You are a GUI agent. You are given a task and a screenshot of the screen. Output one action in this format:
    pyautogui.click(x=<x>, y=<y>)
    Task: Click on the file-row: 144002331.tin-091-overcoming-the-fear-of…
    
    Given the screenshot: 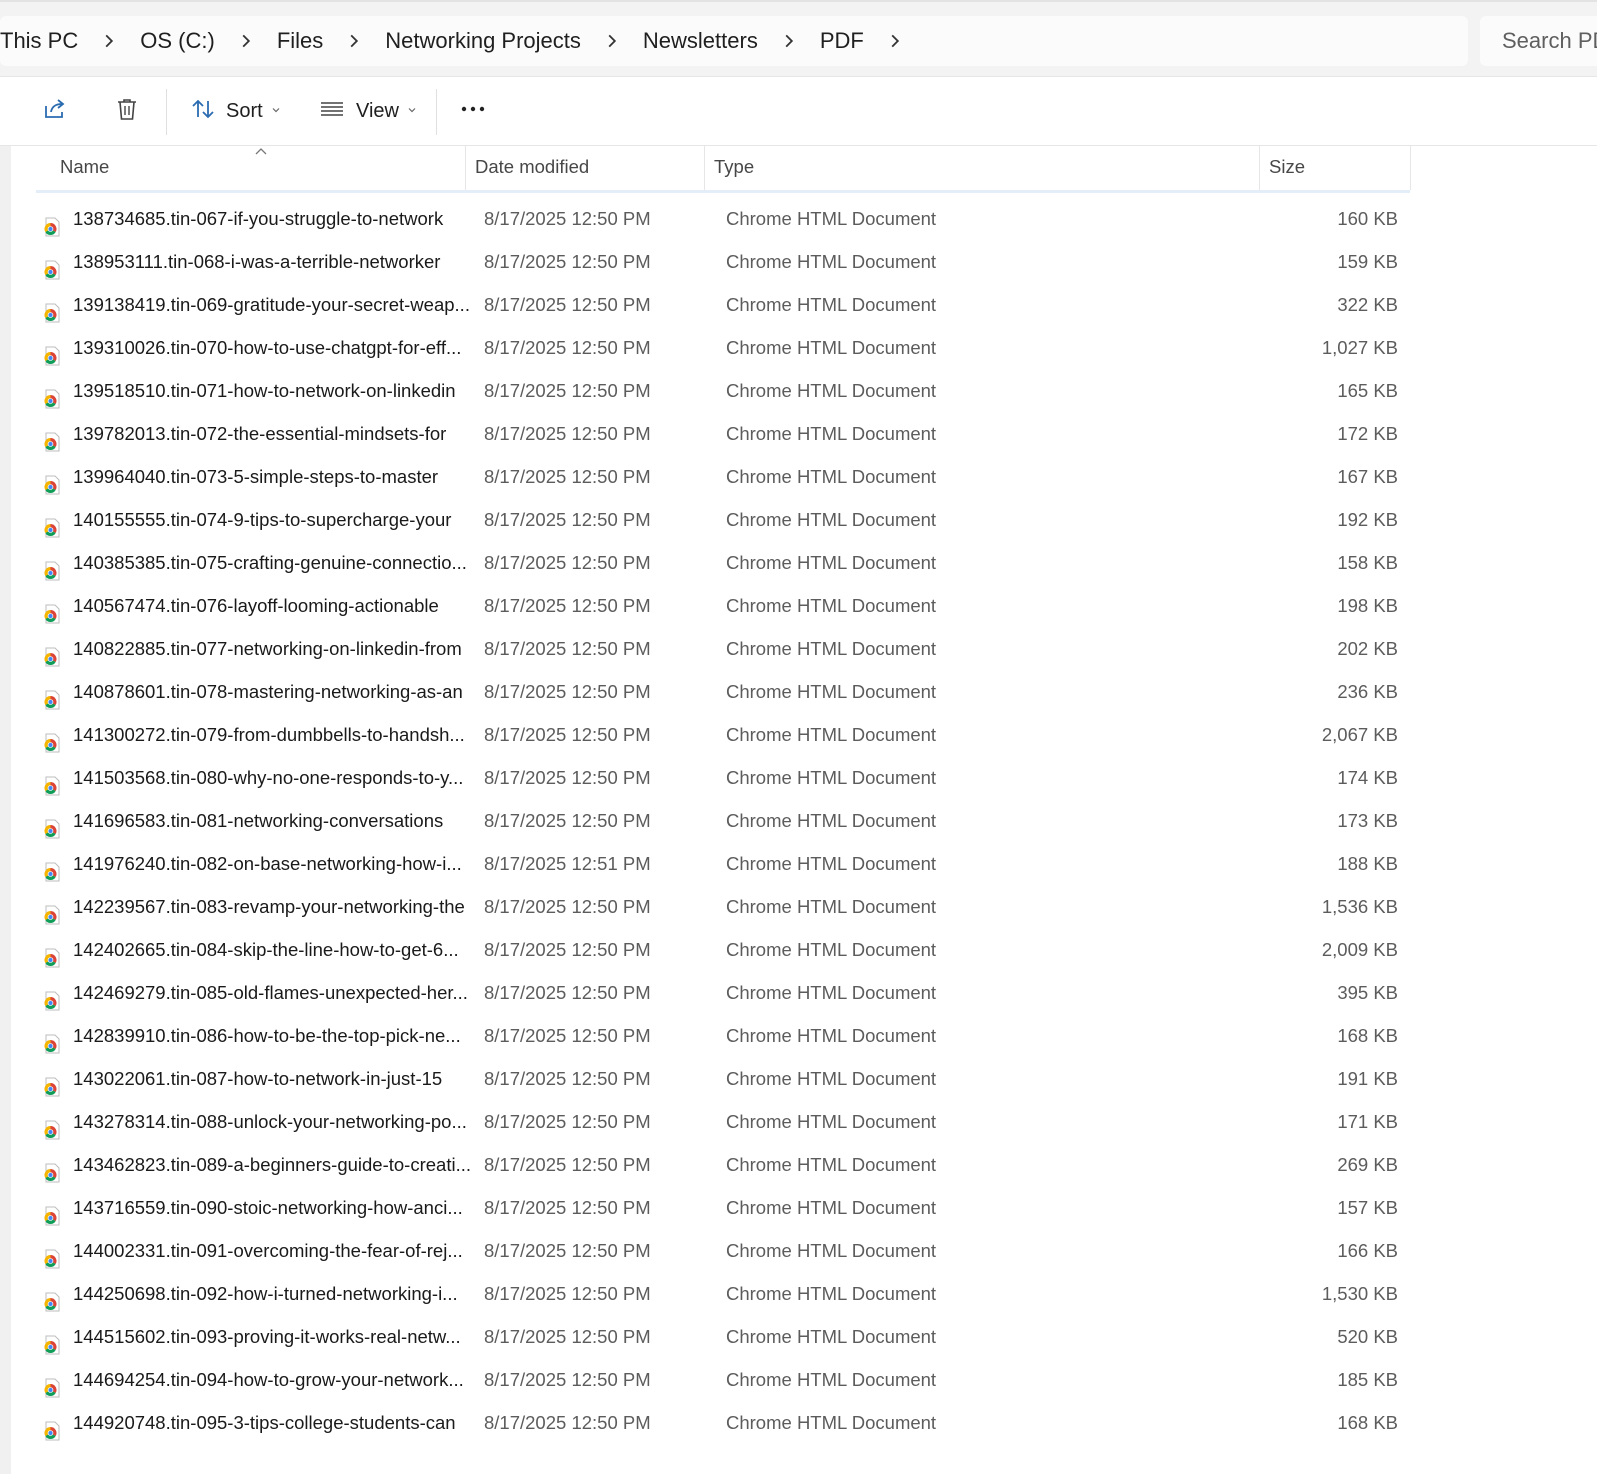 What is the action you would take?
    pyautogui.click(x=723, y=1250)
    